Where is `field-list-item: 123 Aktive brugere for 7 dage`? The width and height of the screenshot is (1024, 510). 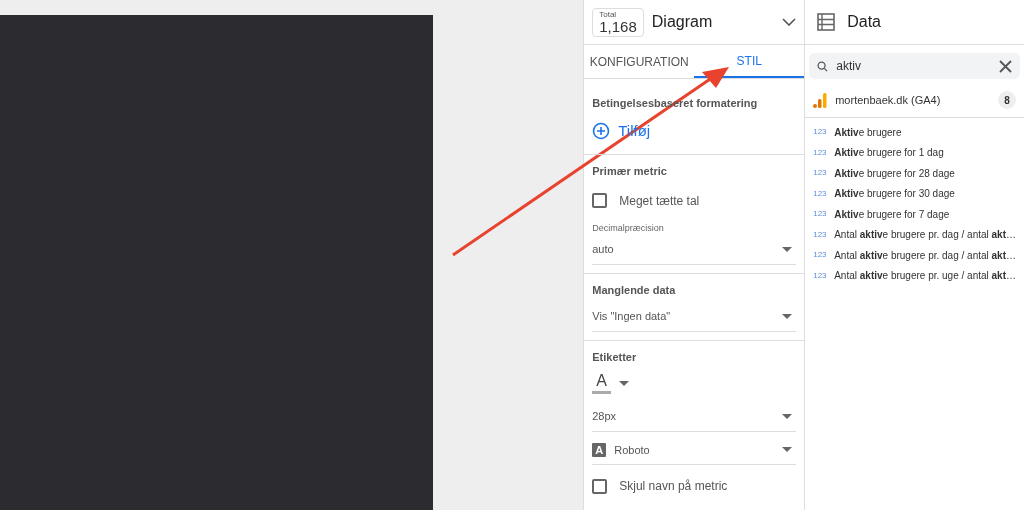
field-list-item: 123 Aktive brugere for 7 dage is located at coordinates (914, 214).